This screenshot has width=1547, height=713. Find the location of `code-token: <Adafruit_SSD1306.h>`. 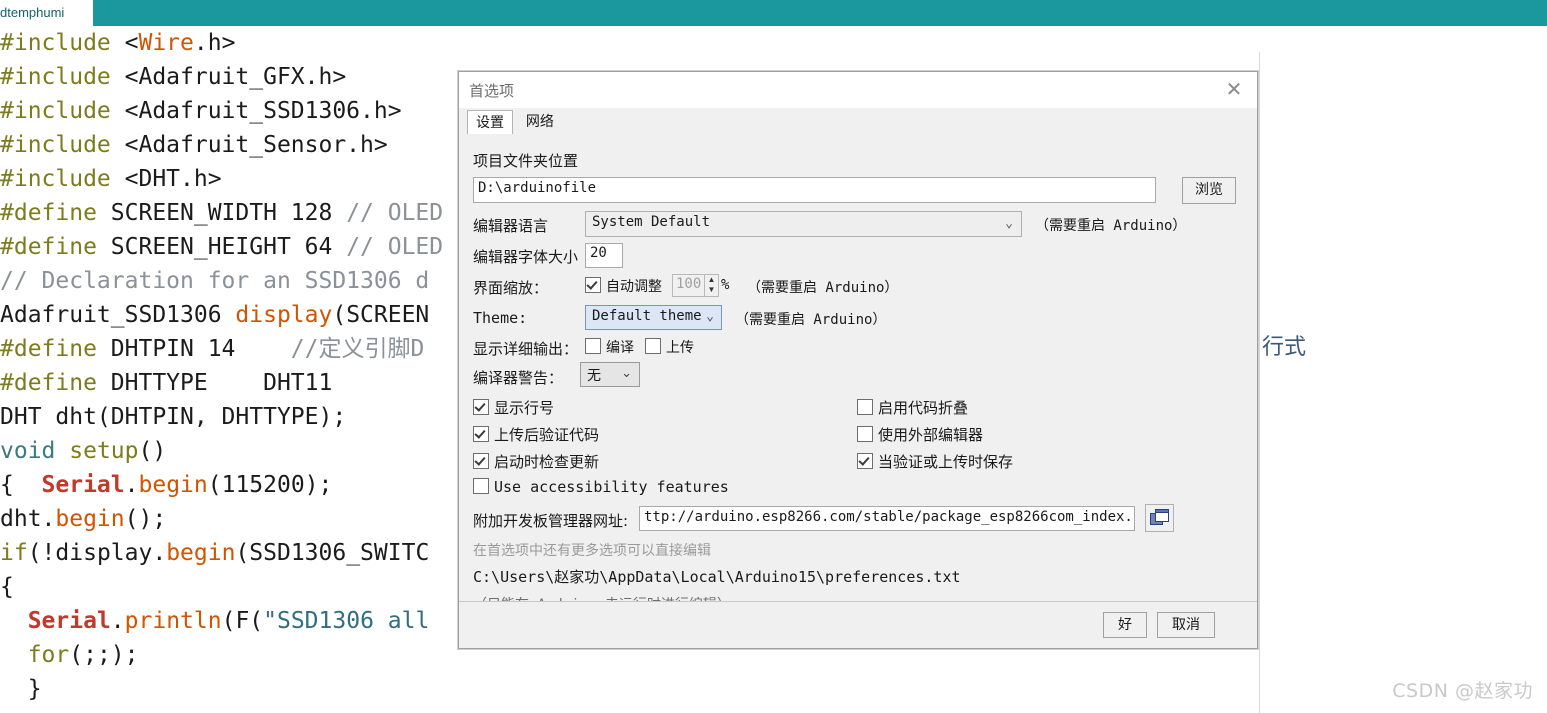

code-token: <Adafruit_SSD1306.h> is located at coordinates (263, 111).